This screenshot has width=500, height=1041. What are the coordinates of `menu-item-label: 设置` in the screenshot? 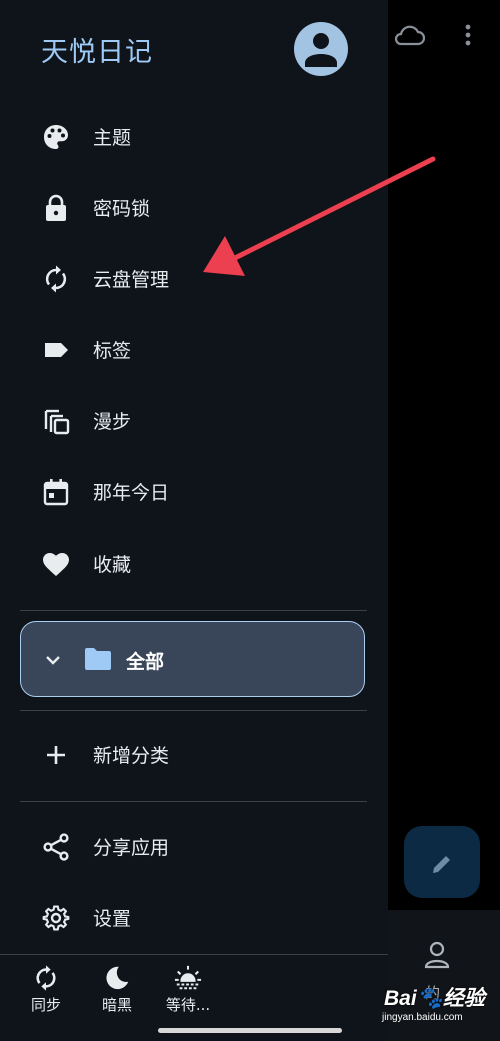 It's located at (112, 919).